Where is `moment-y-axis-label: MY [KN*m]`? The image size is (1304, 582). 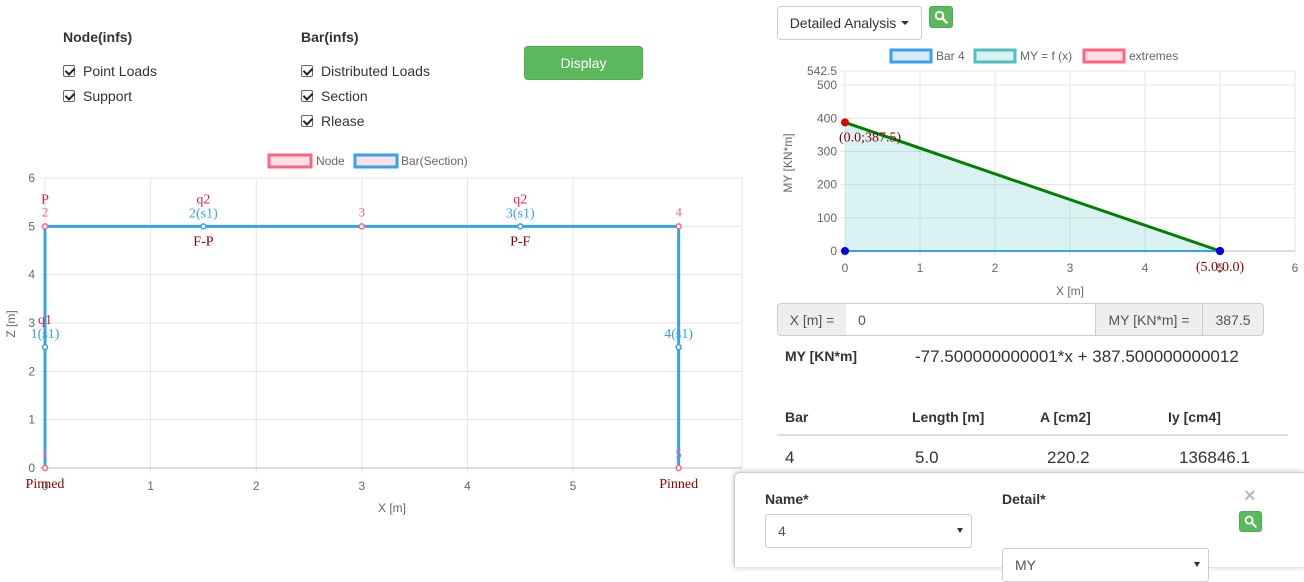
moment-y-axis-label: MY [KN*m] is located at coordinates (788, 162).